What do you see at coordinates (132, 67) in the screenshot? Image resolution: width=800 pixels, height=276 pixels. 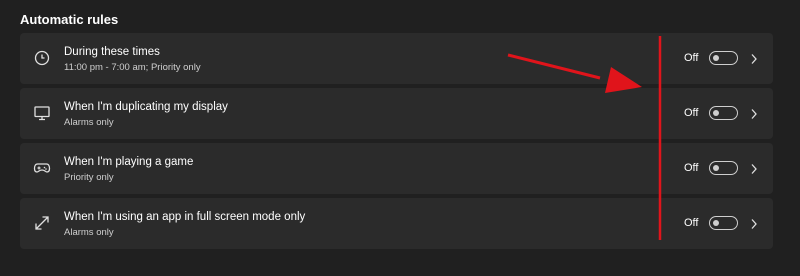 I see `rule-subtitle: 11:00 pm - 7:00 am; Priority only` at bounding box center [132, 67].